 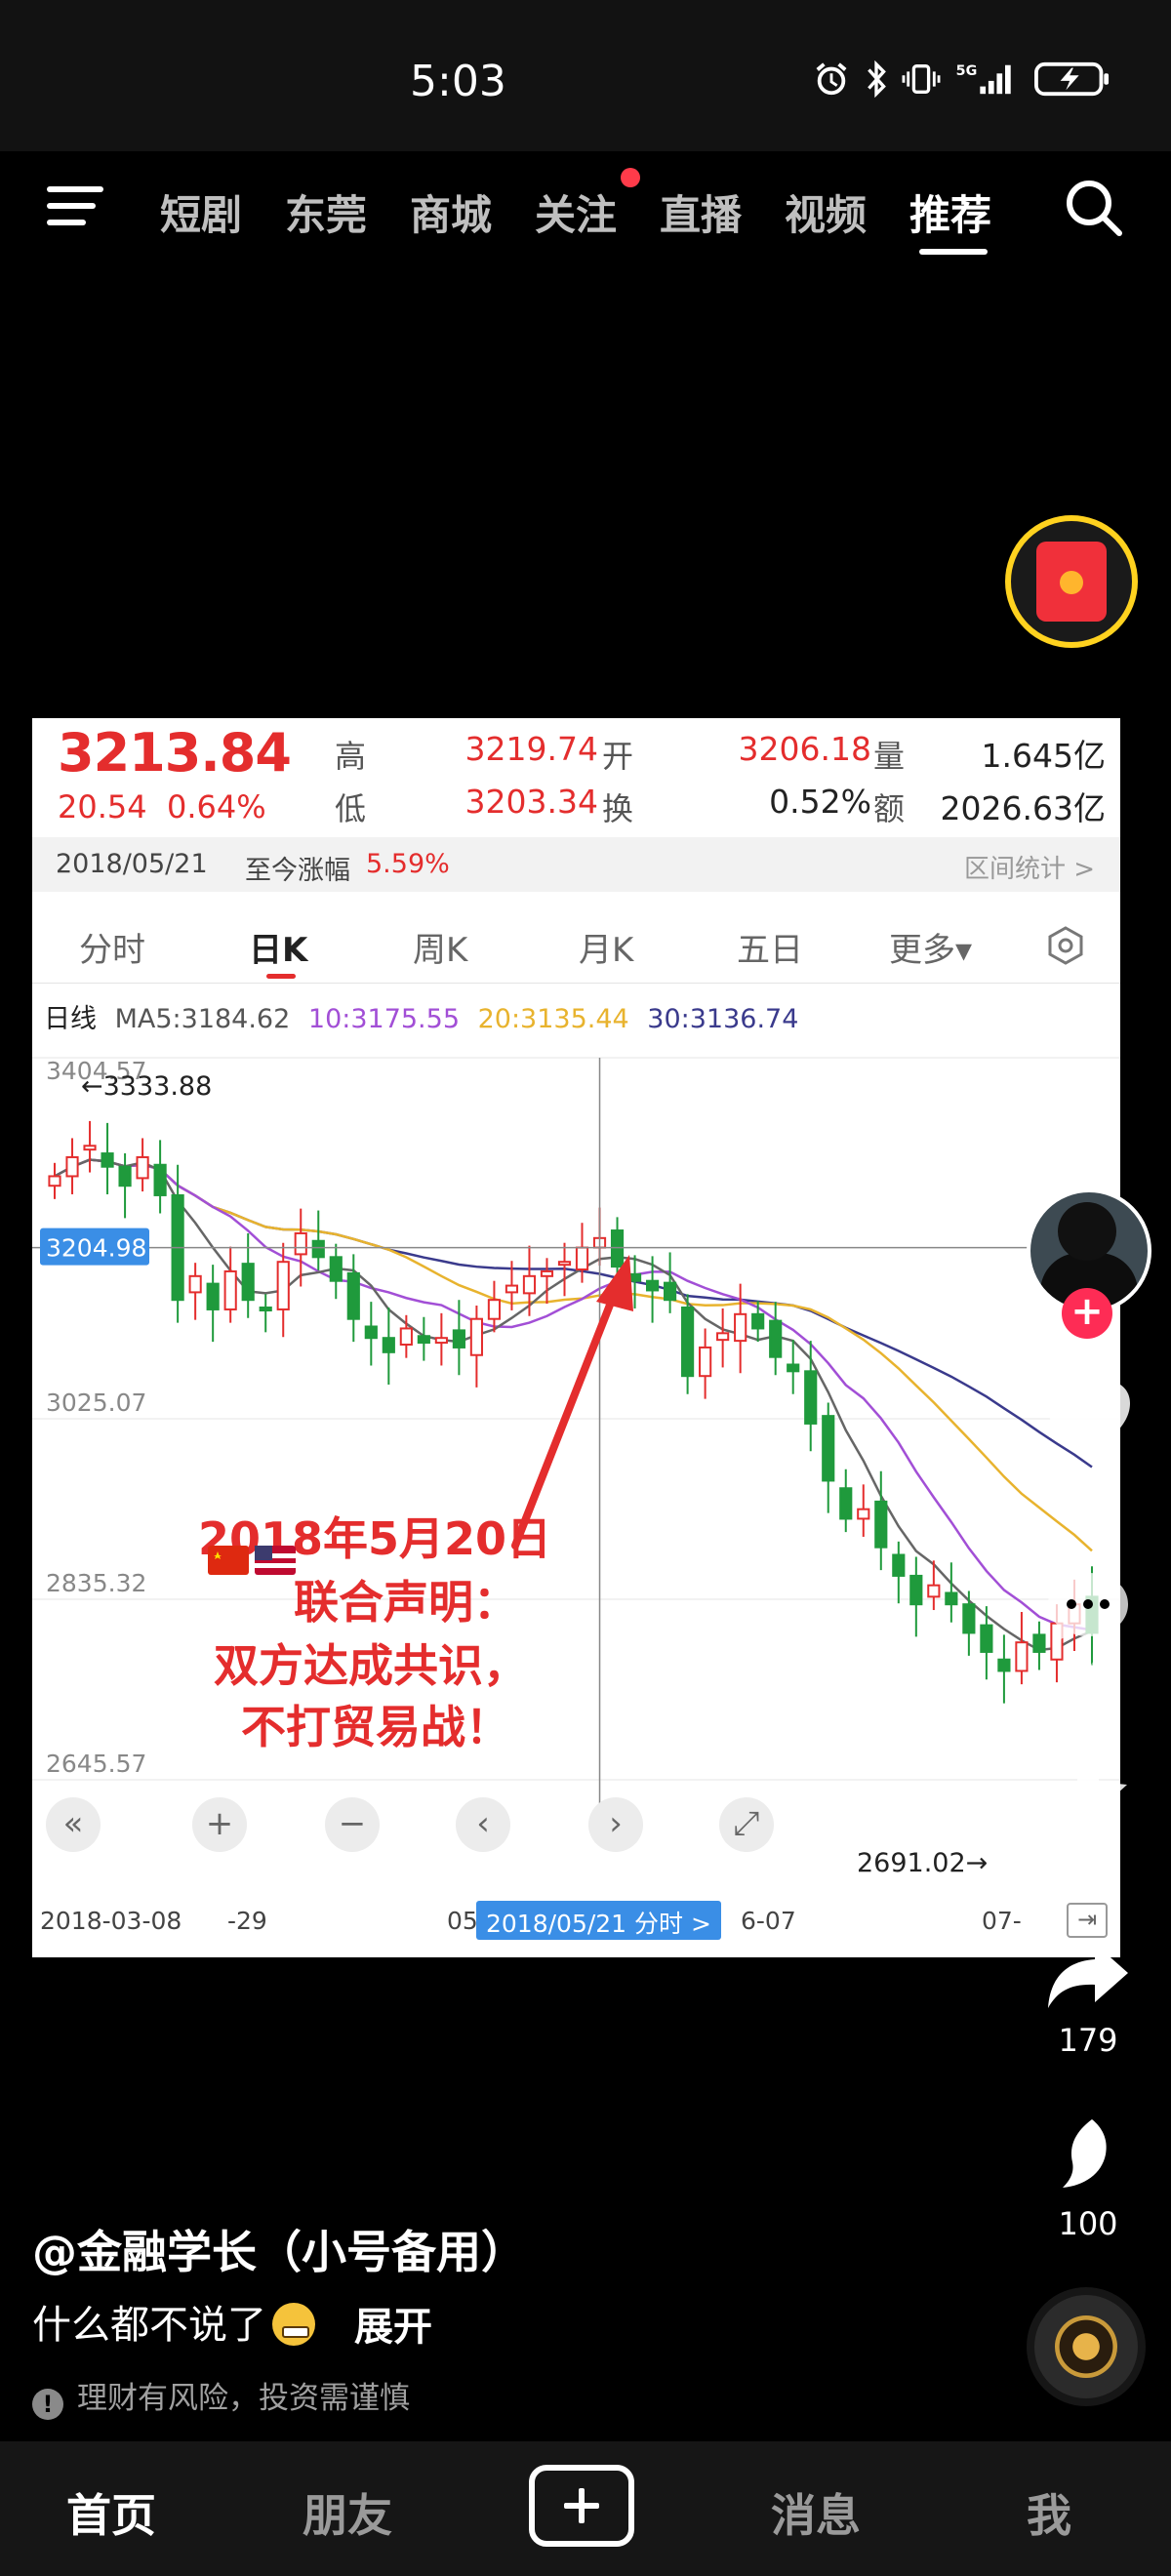 I want to click on share-button: 179, so click(x=1088, y=2000).